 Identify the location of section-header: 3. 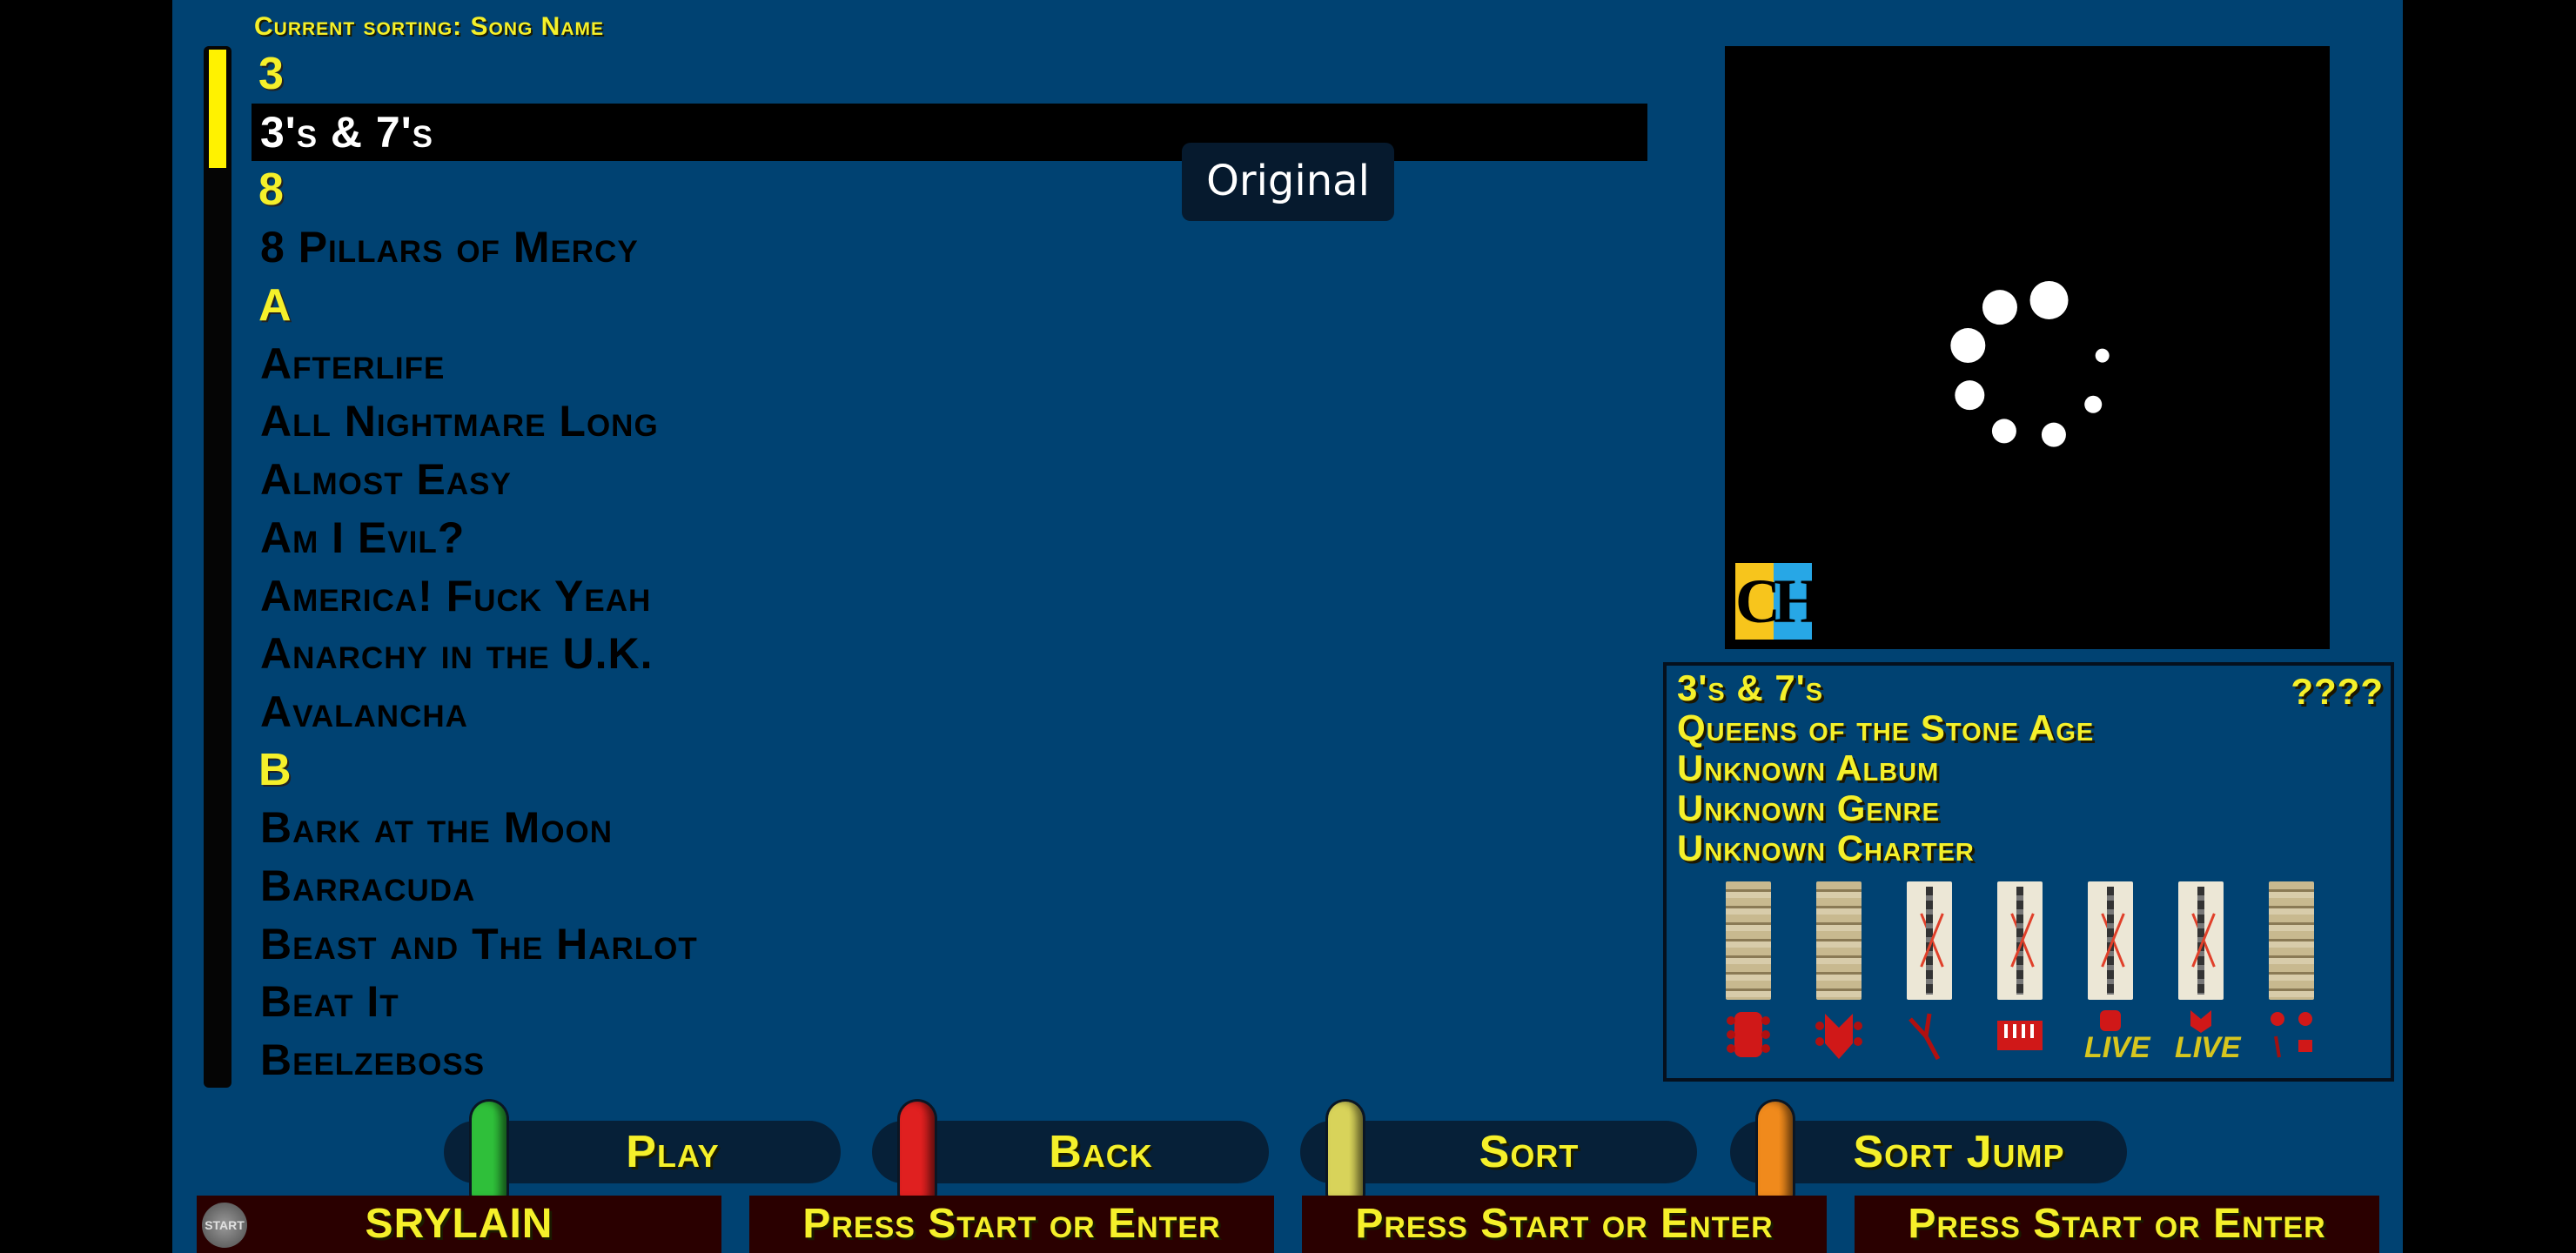
(271, 74).